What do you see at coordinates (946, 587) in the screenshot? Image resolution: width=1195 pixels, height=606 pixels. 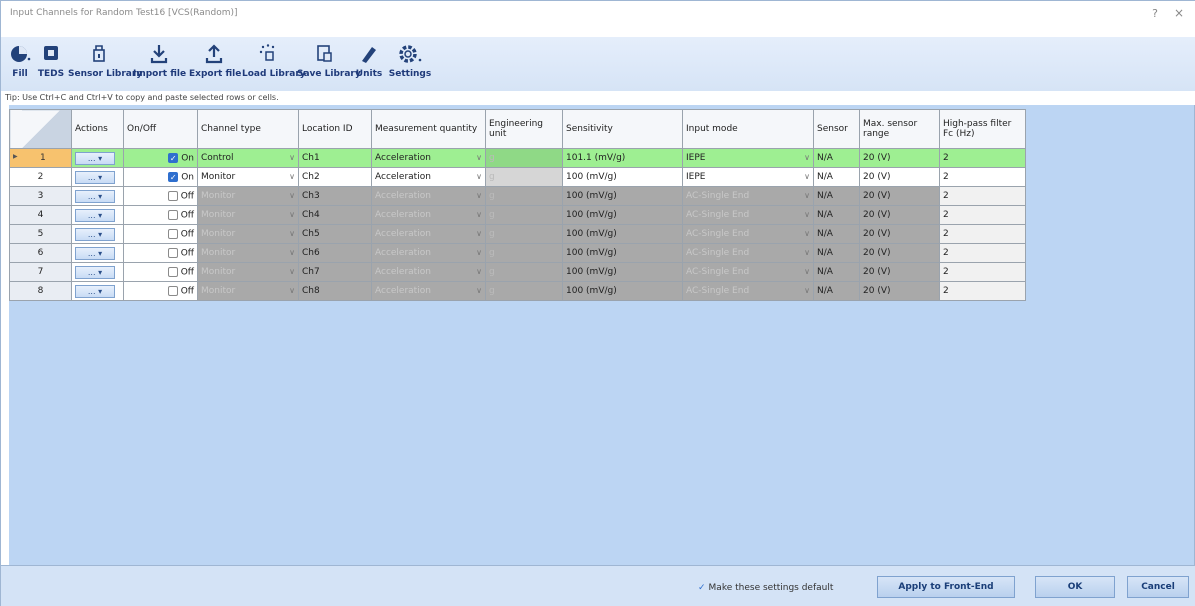 I see `apply-to-front-end-button: Apply to Front-End` at bounding box center [946, 587].